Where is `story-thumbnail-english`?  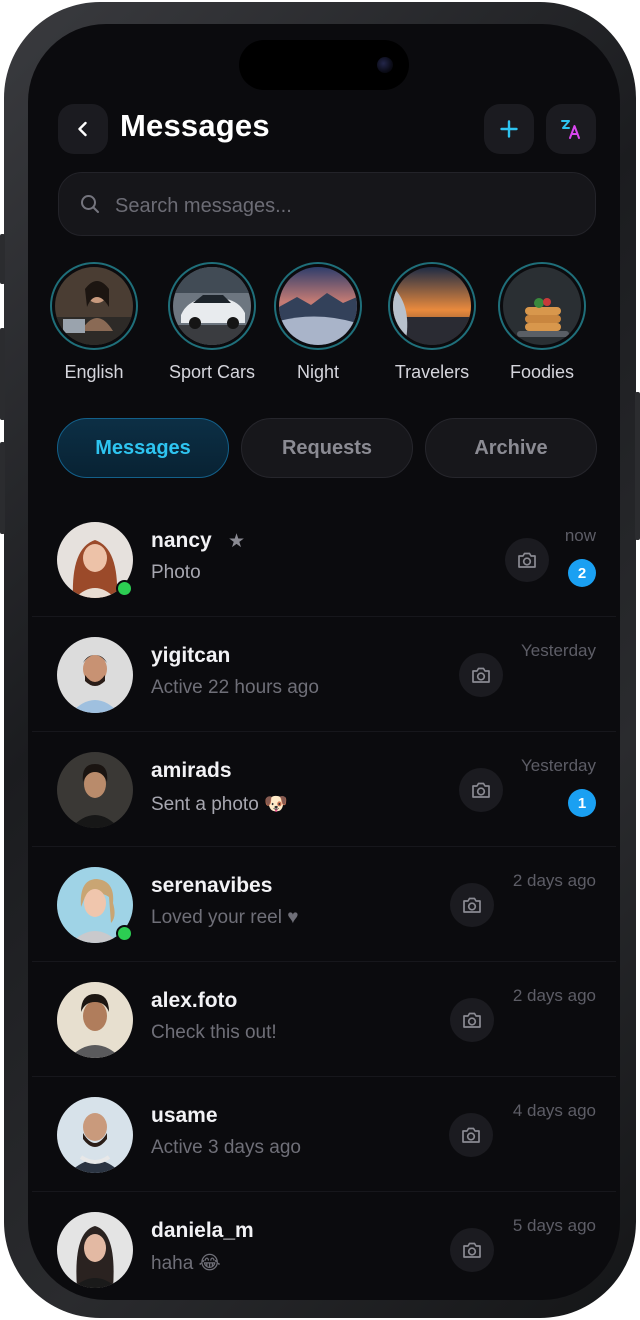 story-thumbnail-english is located at coordinates (94, 306).